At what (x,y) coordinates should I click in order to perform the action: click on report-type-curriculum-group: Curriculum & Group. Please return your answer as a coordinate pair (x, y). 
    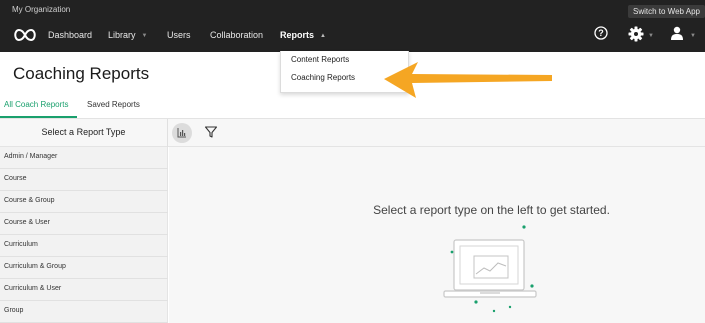
    Looking at the image, I should click on (84, 268).